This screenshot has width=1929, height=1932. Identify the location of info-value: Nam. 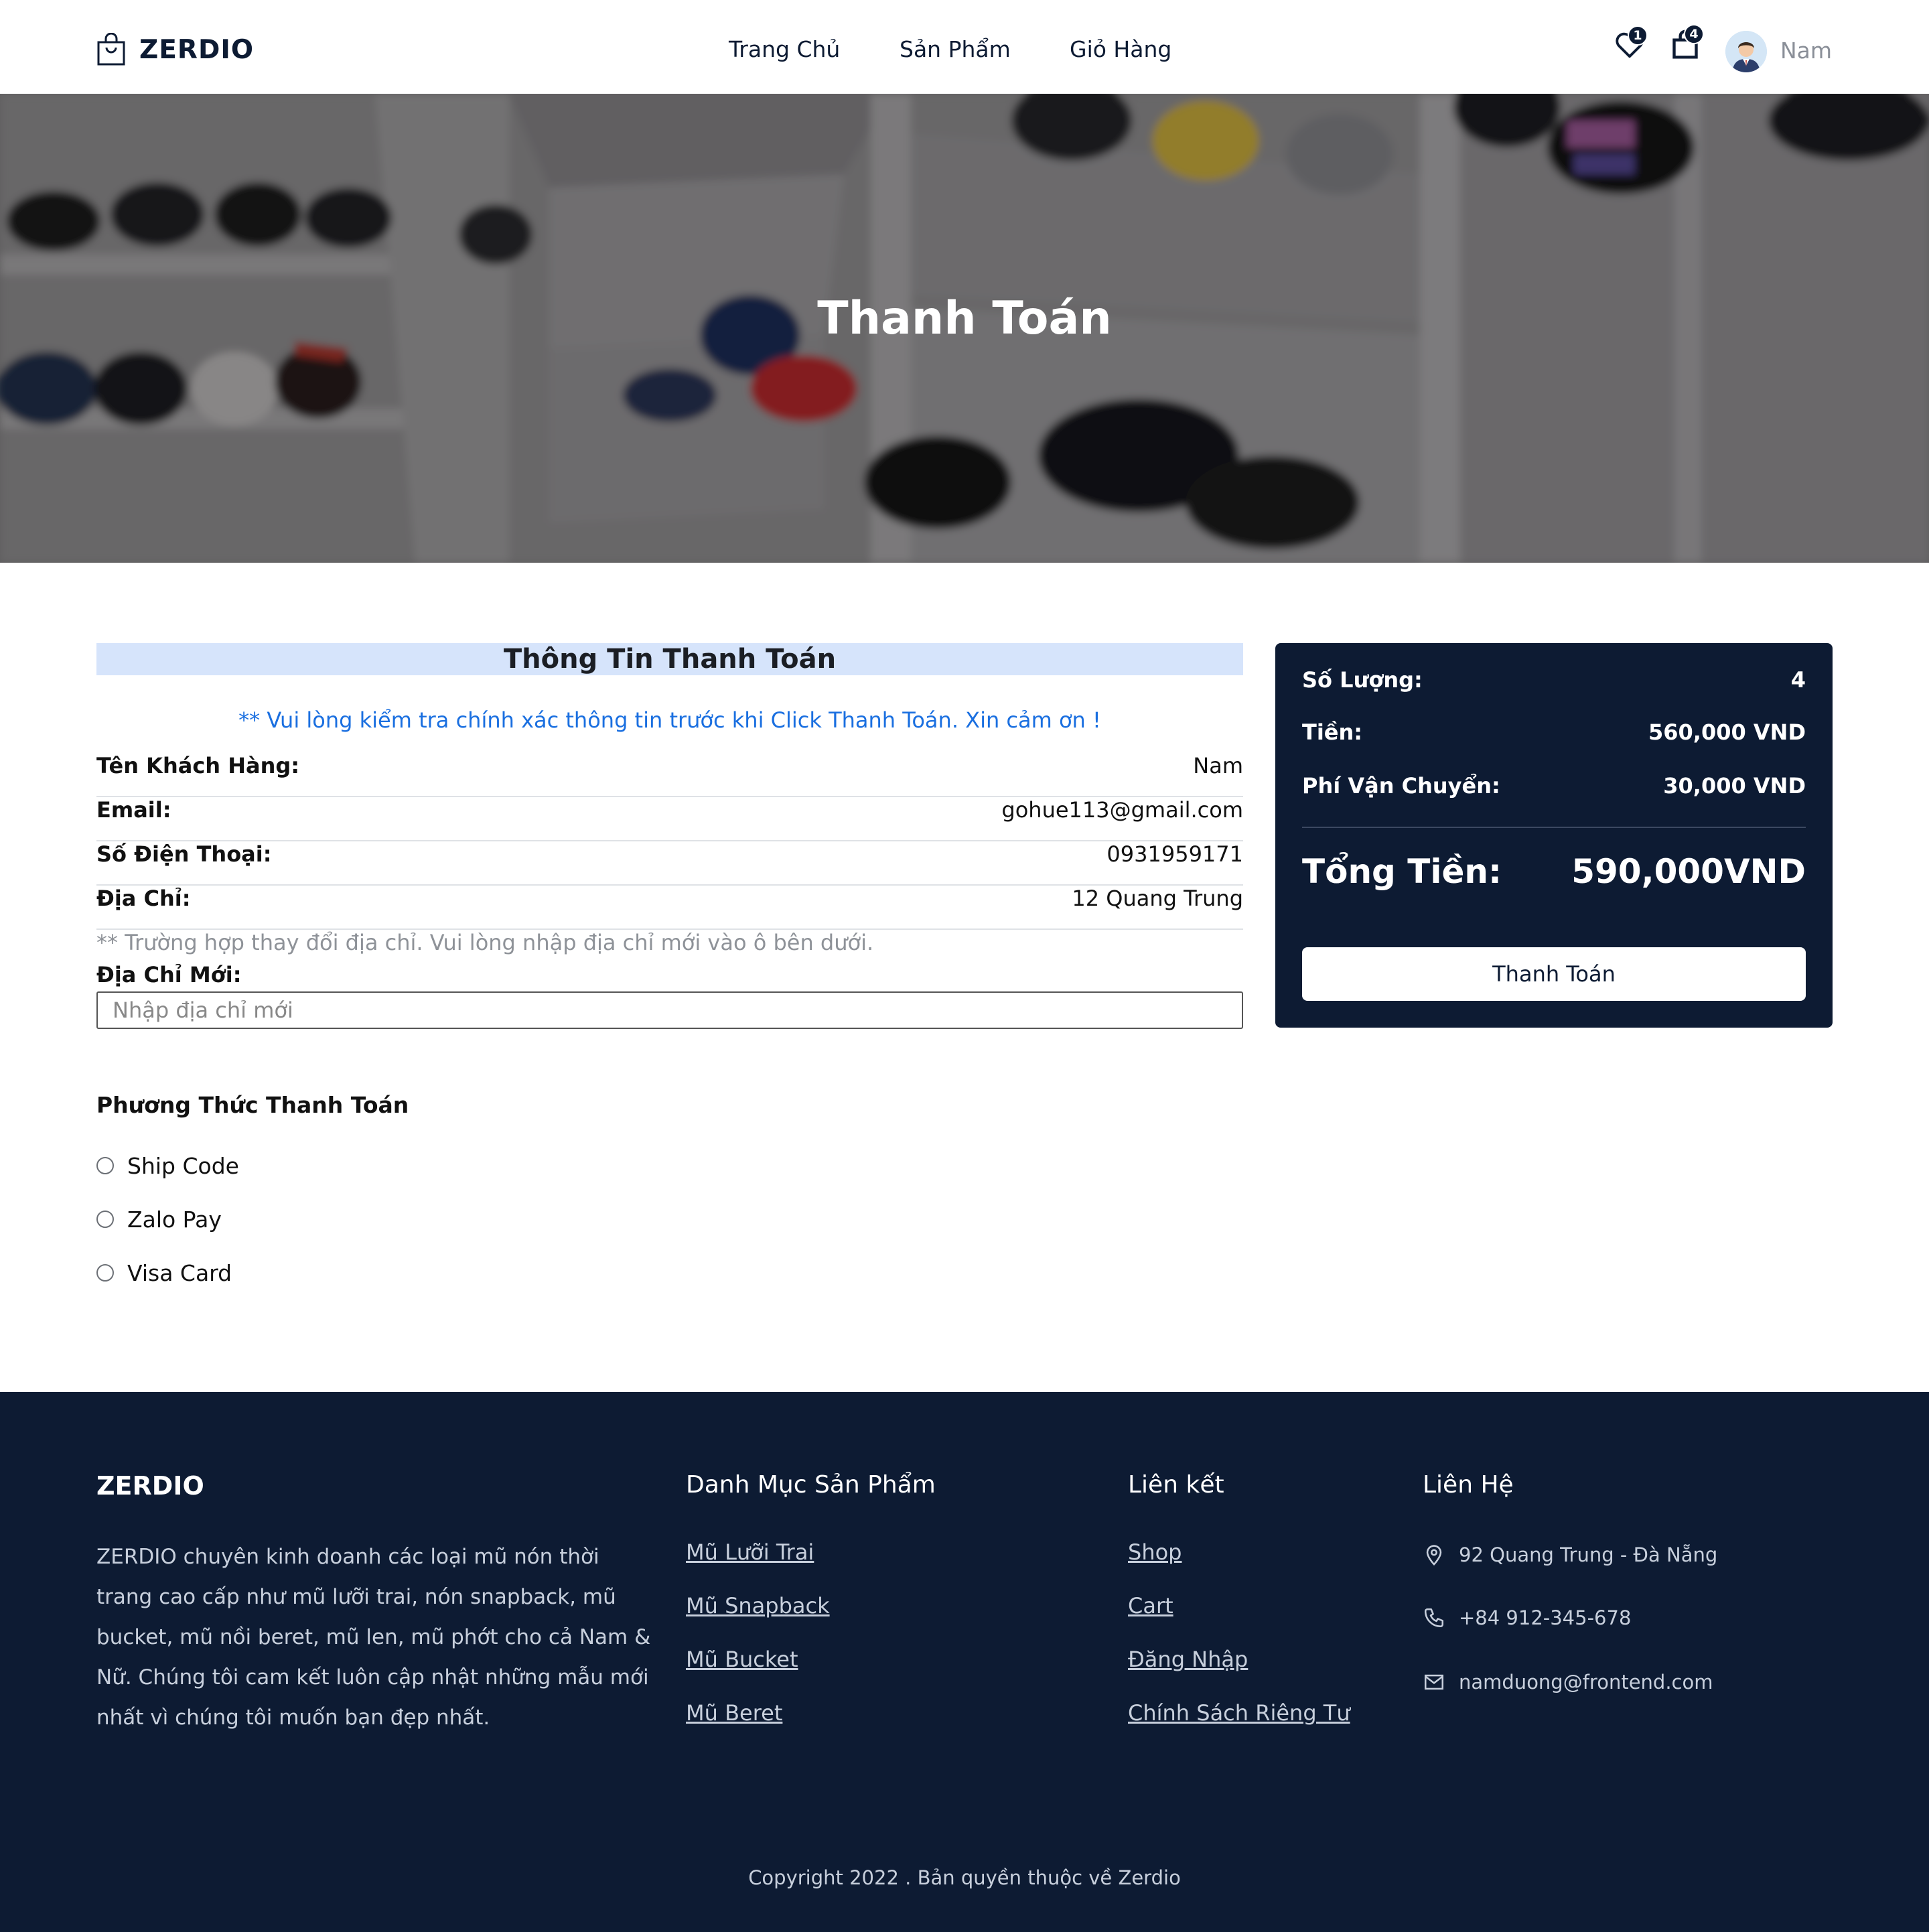
(1218, 765).